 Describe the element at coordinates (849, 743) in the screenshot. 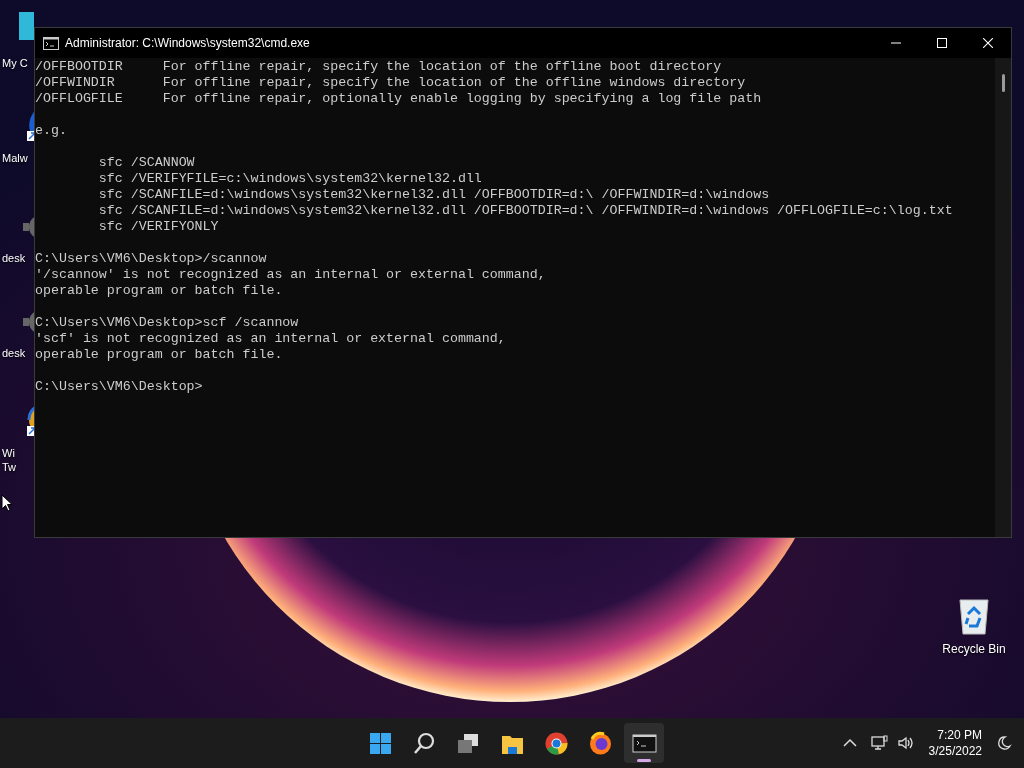

I see `chevron-up-icon` at that location.